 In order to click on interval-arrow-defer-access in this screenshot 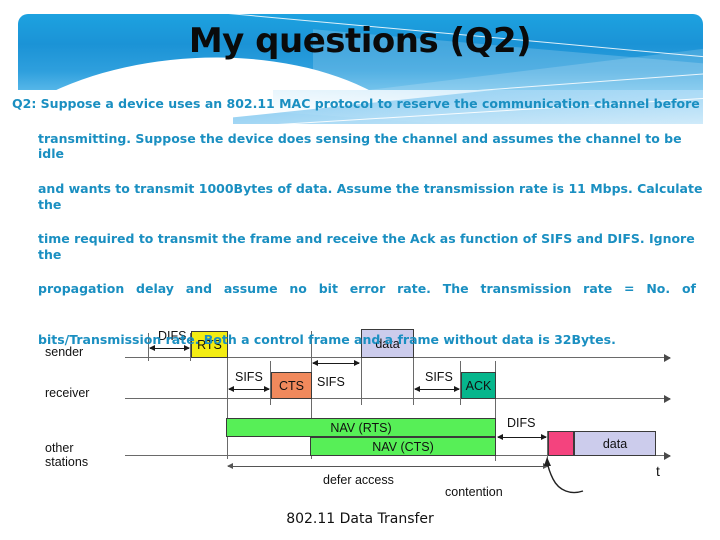, I will do `click(388, 465)`.